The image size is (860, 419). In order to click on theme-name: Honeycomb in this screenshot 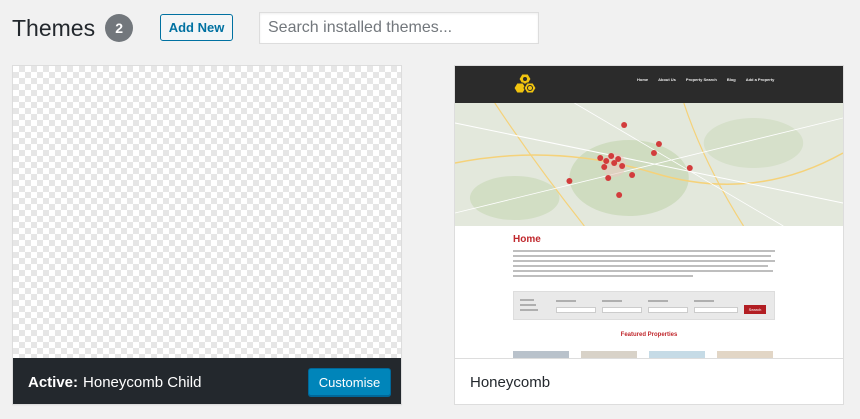, I will do `click(510, 382)`.